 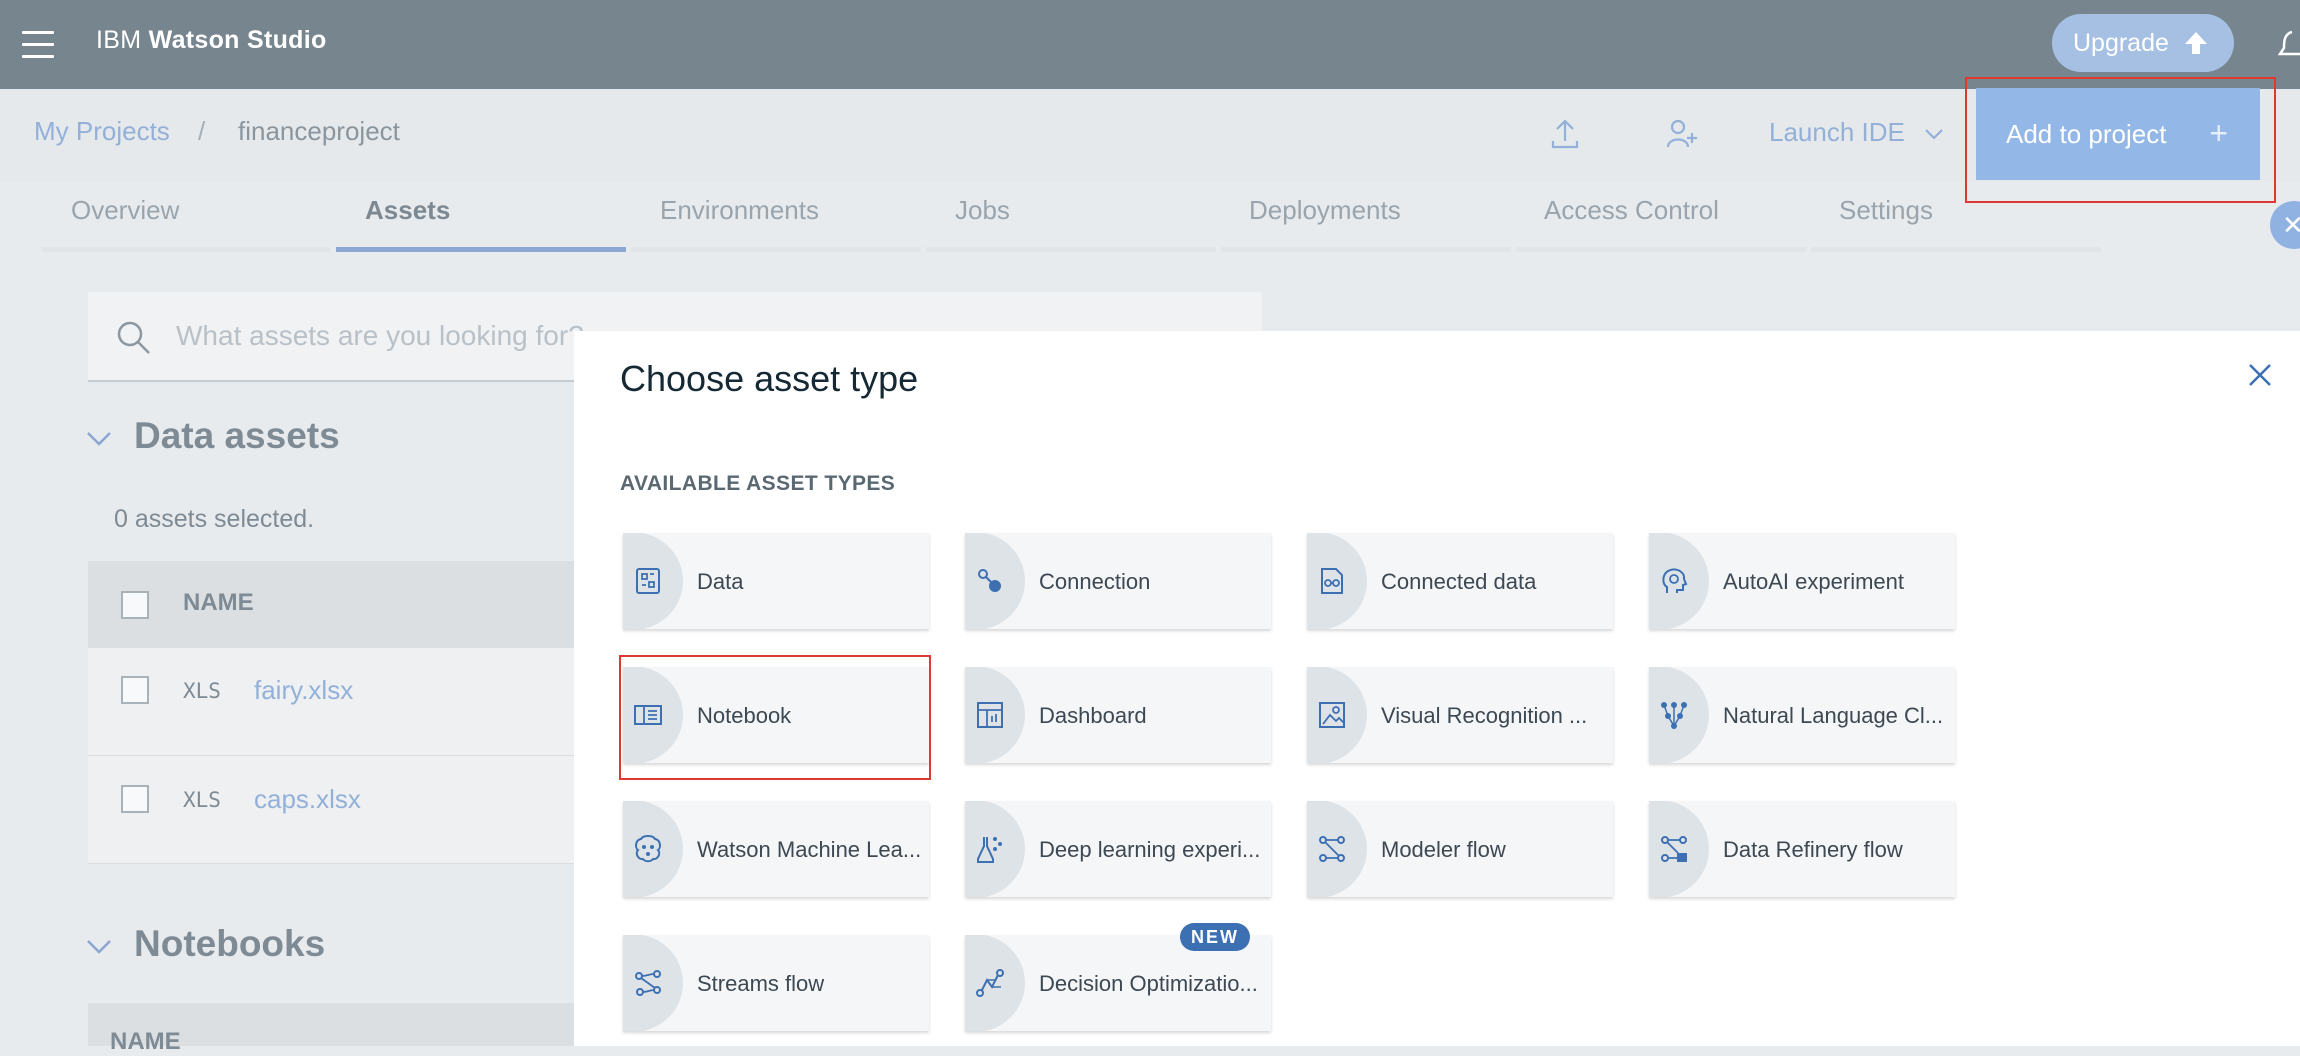 What do you see at coordinates (1215, 937) in the screenshot?
I see `new-badge: NEW` at bounding box center [1215, 937].